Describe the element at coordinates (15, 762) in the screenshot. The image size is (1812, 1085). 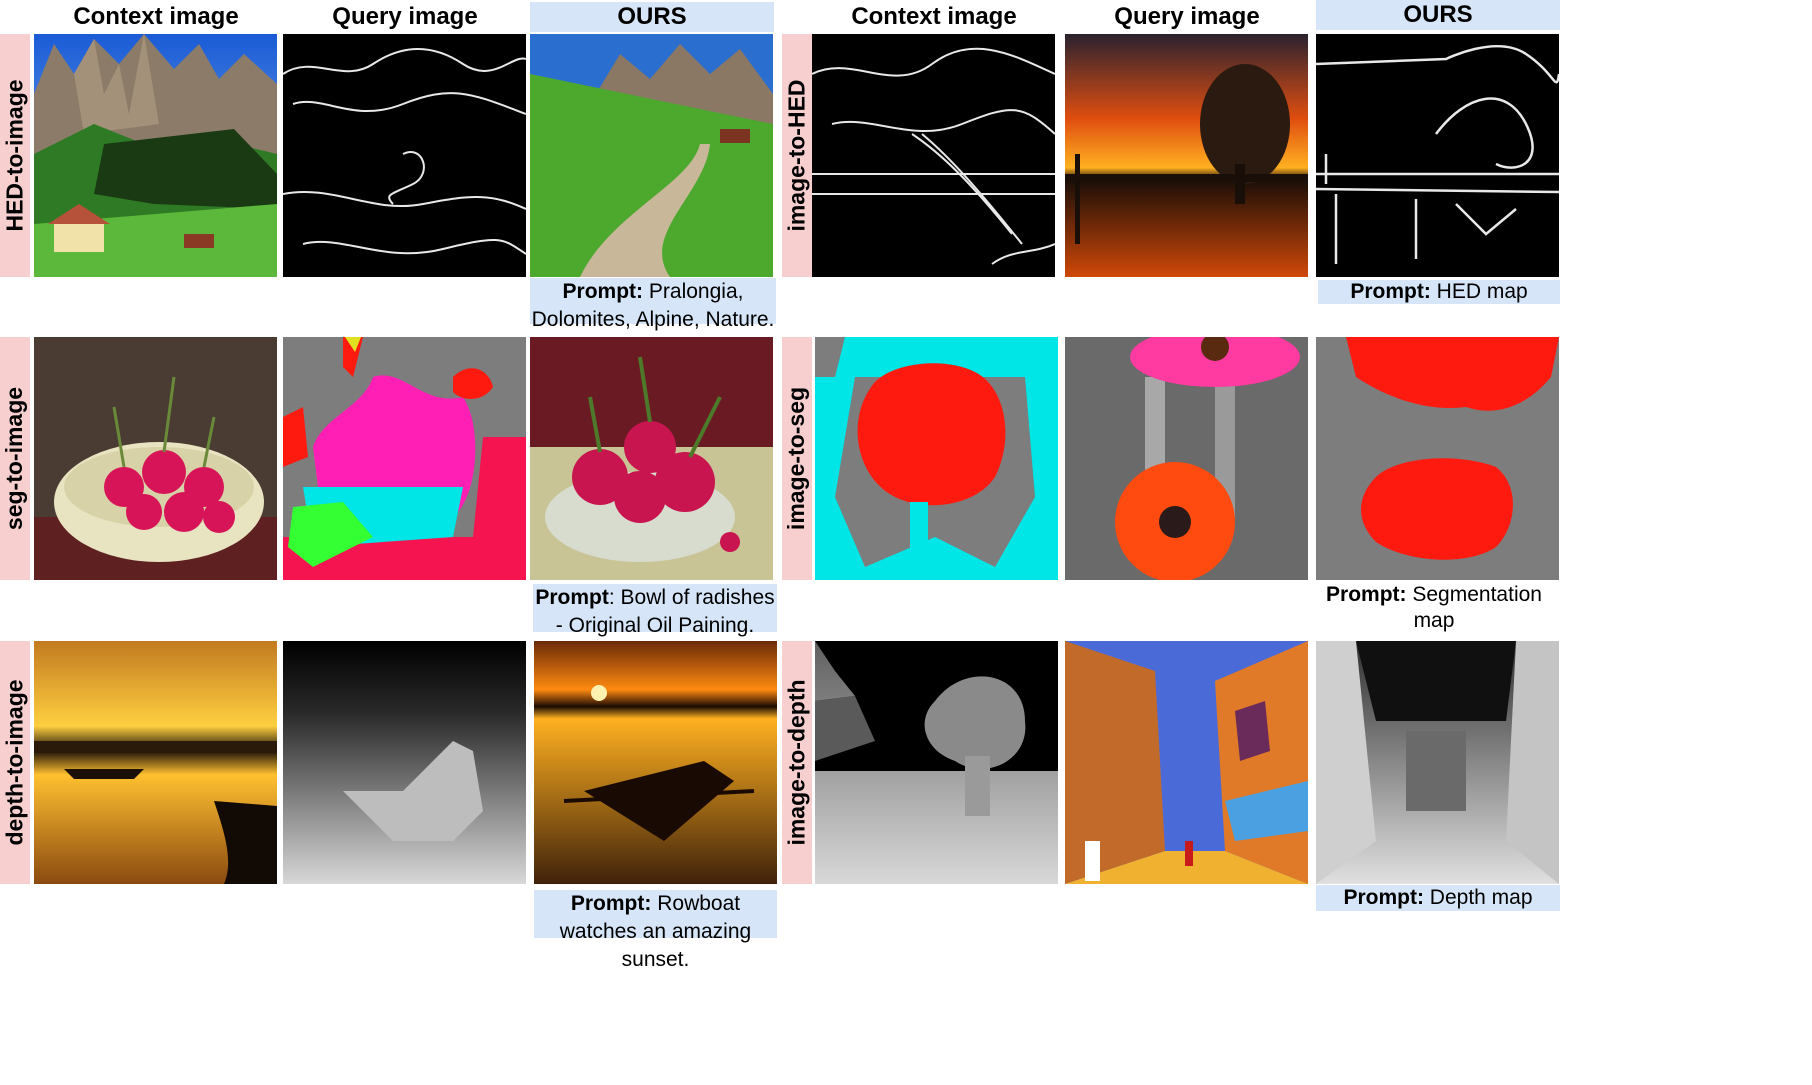
I see `task-label-depth-to-image: depth-to-image` at that location.